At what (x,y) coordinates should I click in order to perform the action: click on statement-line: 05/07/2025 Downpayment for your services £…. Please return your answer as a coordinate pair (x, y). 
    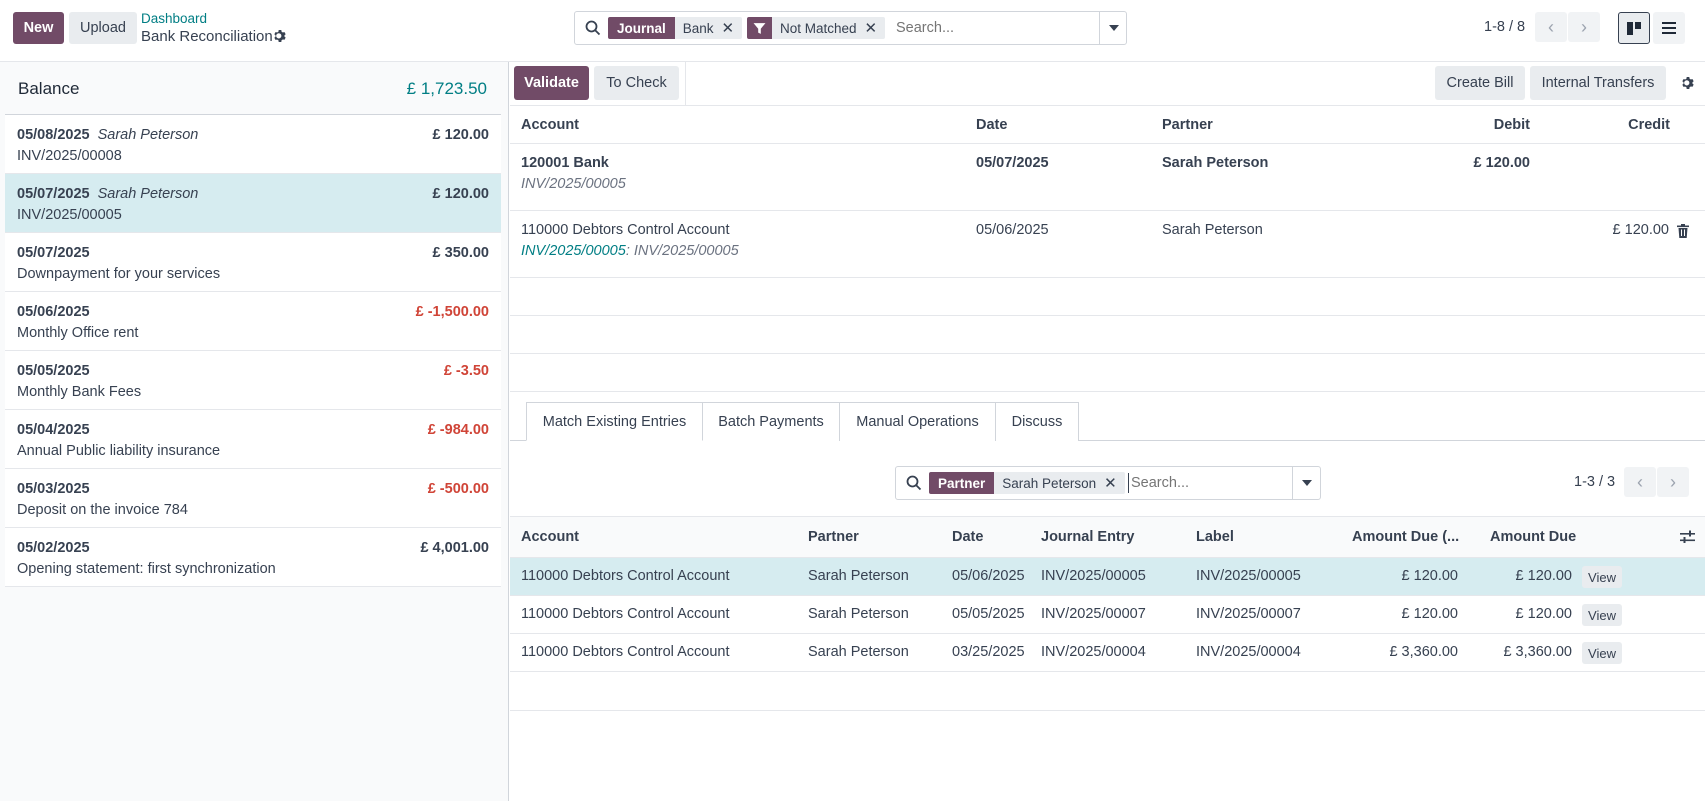
    Looking at the image, I should click on (253, 262).